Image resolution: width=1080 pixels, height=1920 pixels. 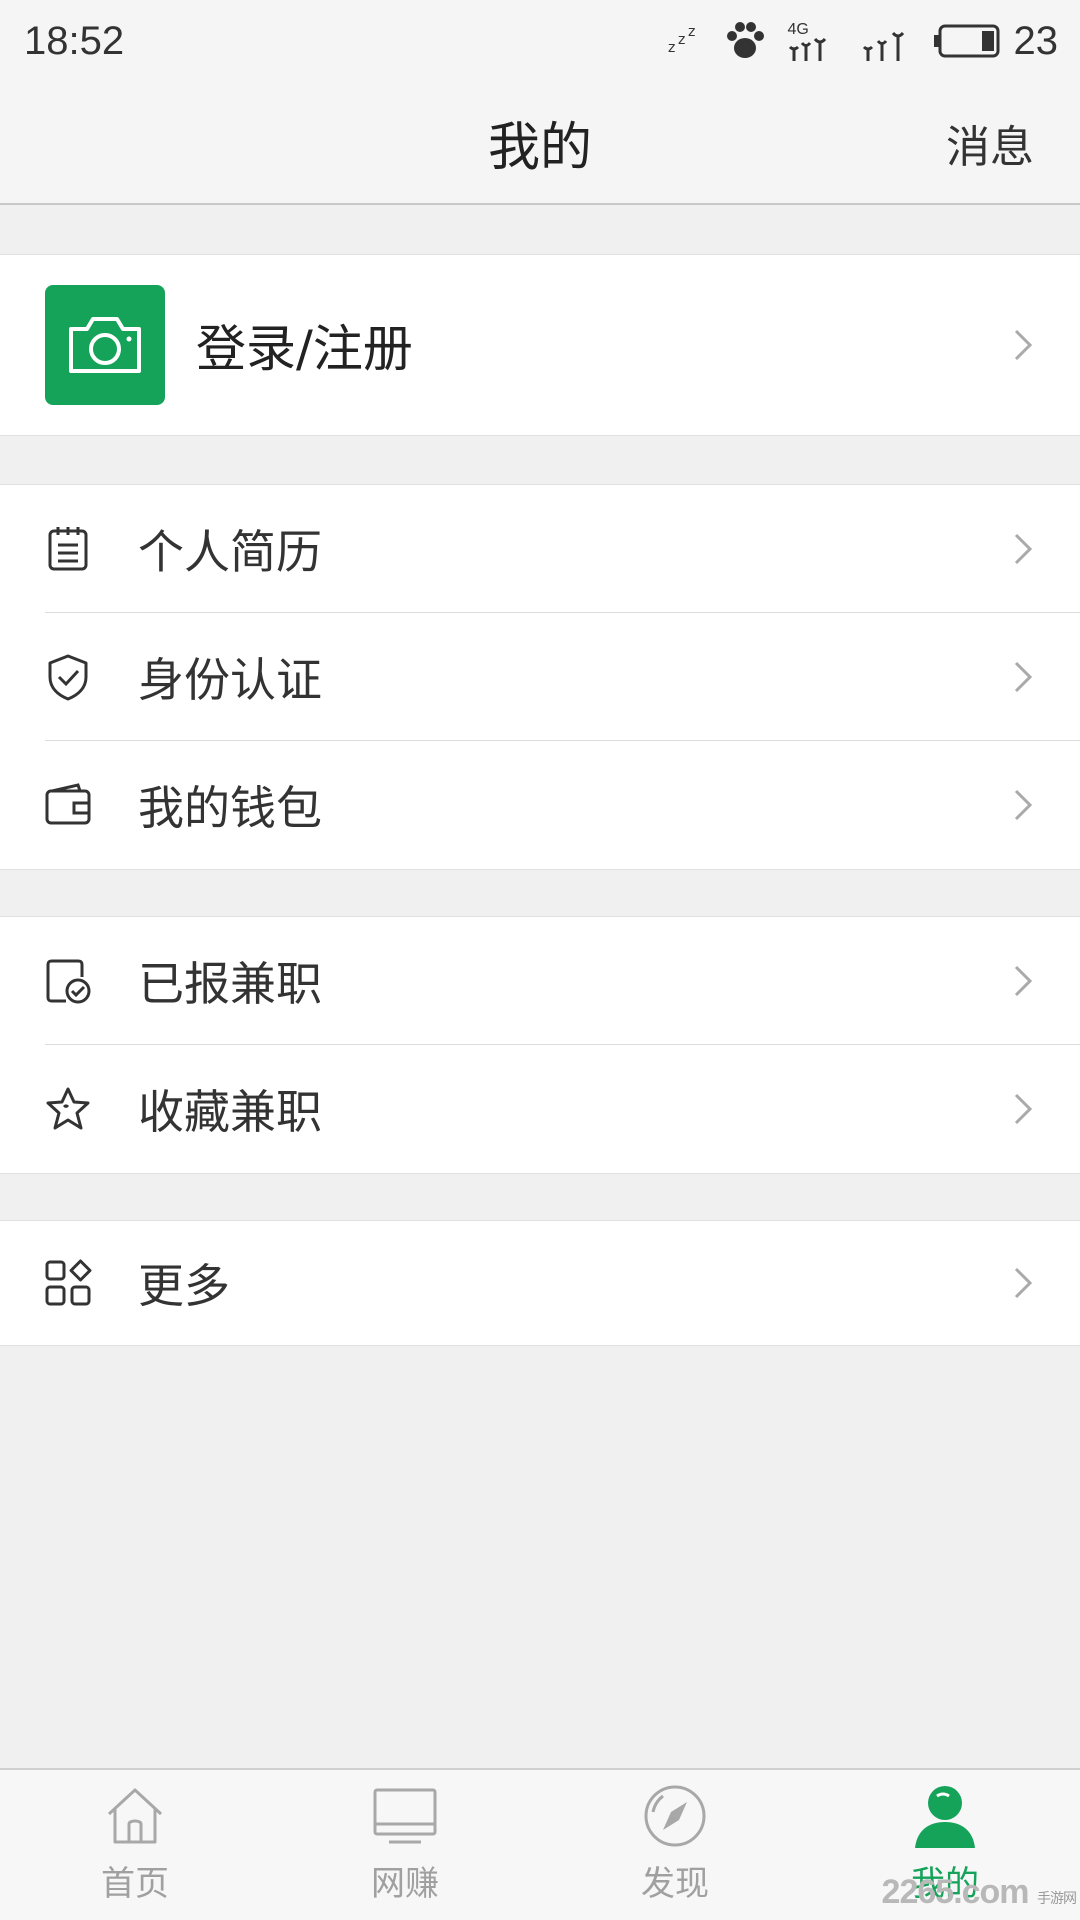 I want to click on tab-label: 网赚, so click(x=405, y=1884).